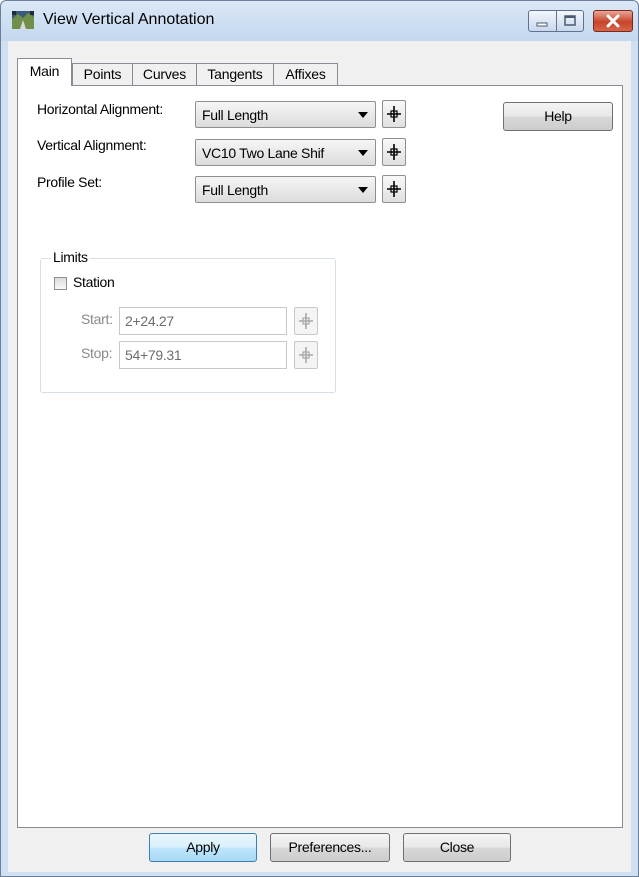 The image size is (639, 877). I want to click on tab-curves: Curves, so click(164, 74).